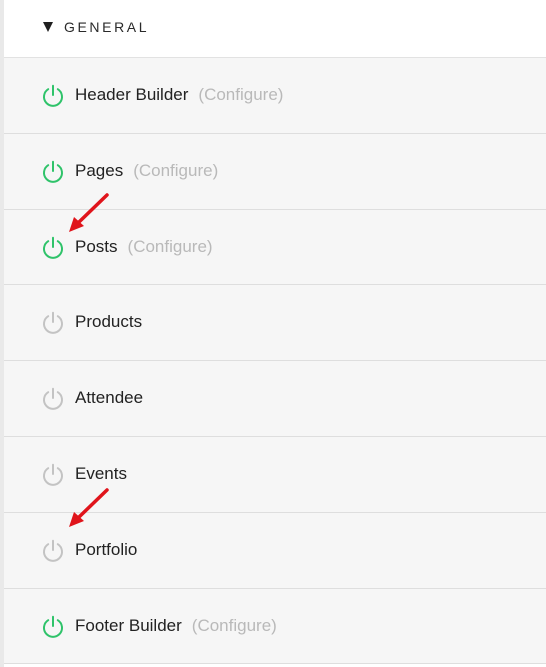 The width and height of the screenshot is (546, 667). I want to click on section-title: GENERAL, so click(107, 27).